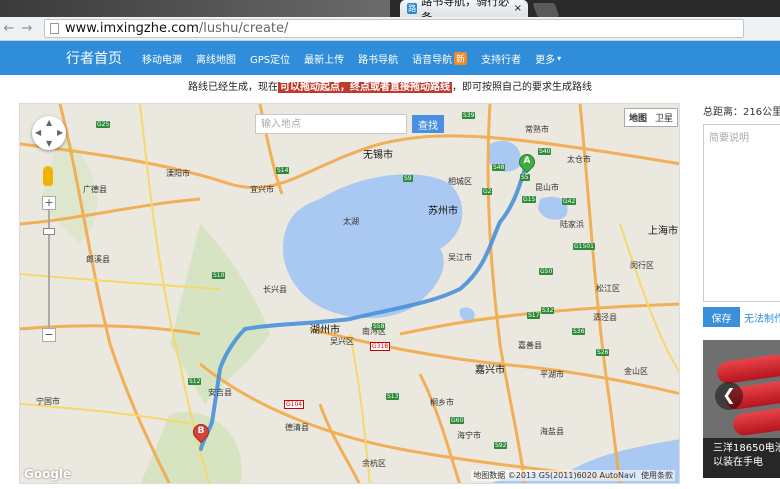 Image resolution: width=780 pixels, height=489 pixels. What do you see at coordinates (49, 270) in the screenshot?
I see `map-zoom-control: + −` at bounding box center [49, 270].